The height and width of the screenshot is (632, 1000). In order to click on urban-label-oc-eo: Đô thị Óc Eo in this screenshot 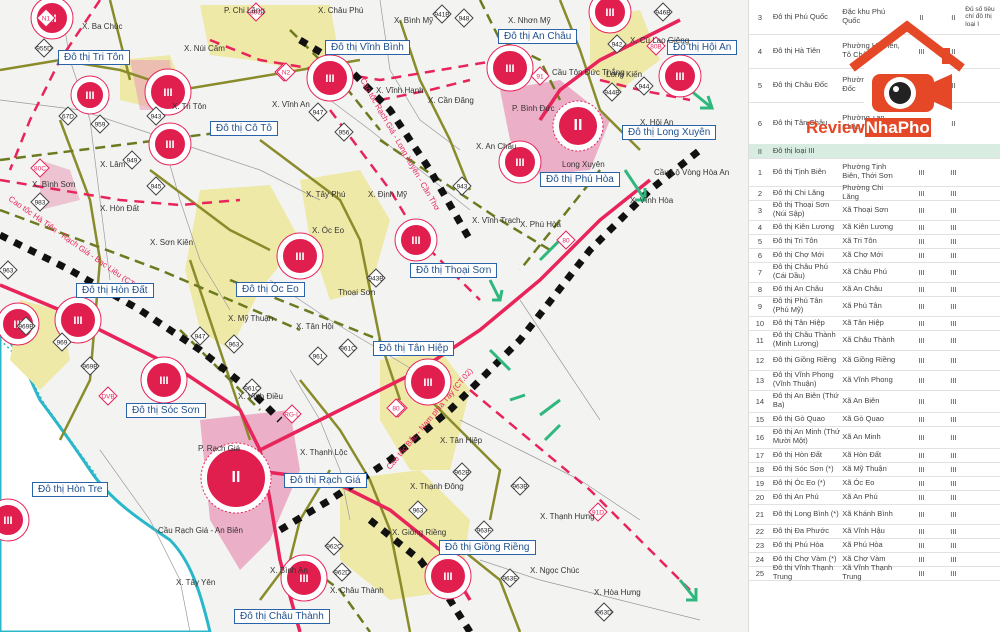, I will do `click(270, 289)`.